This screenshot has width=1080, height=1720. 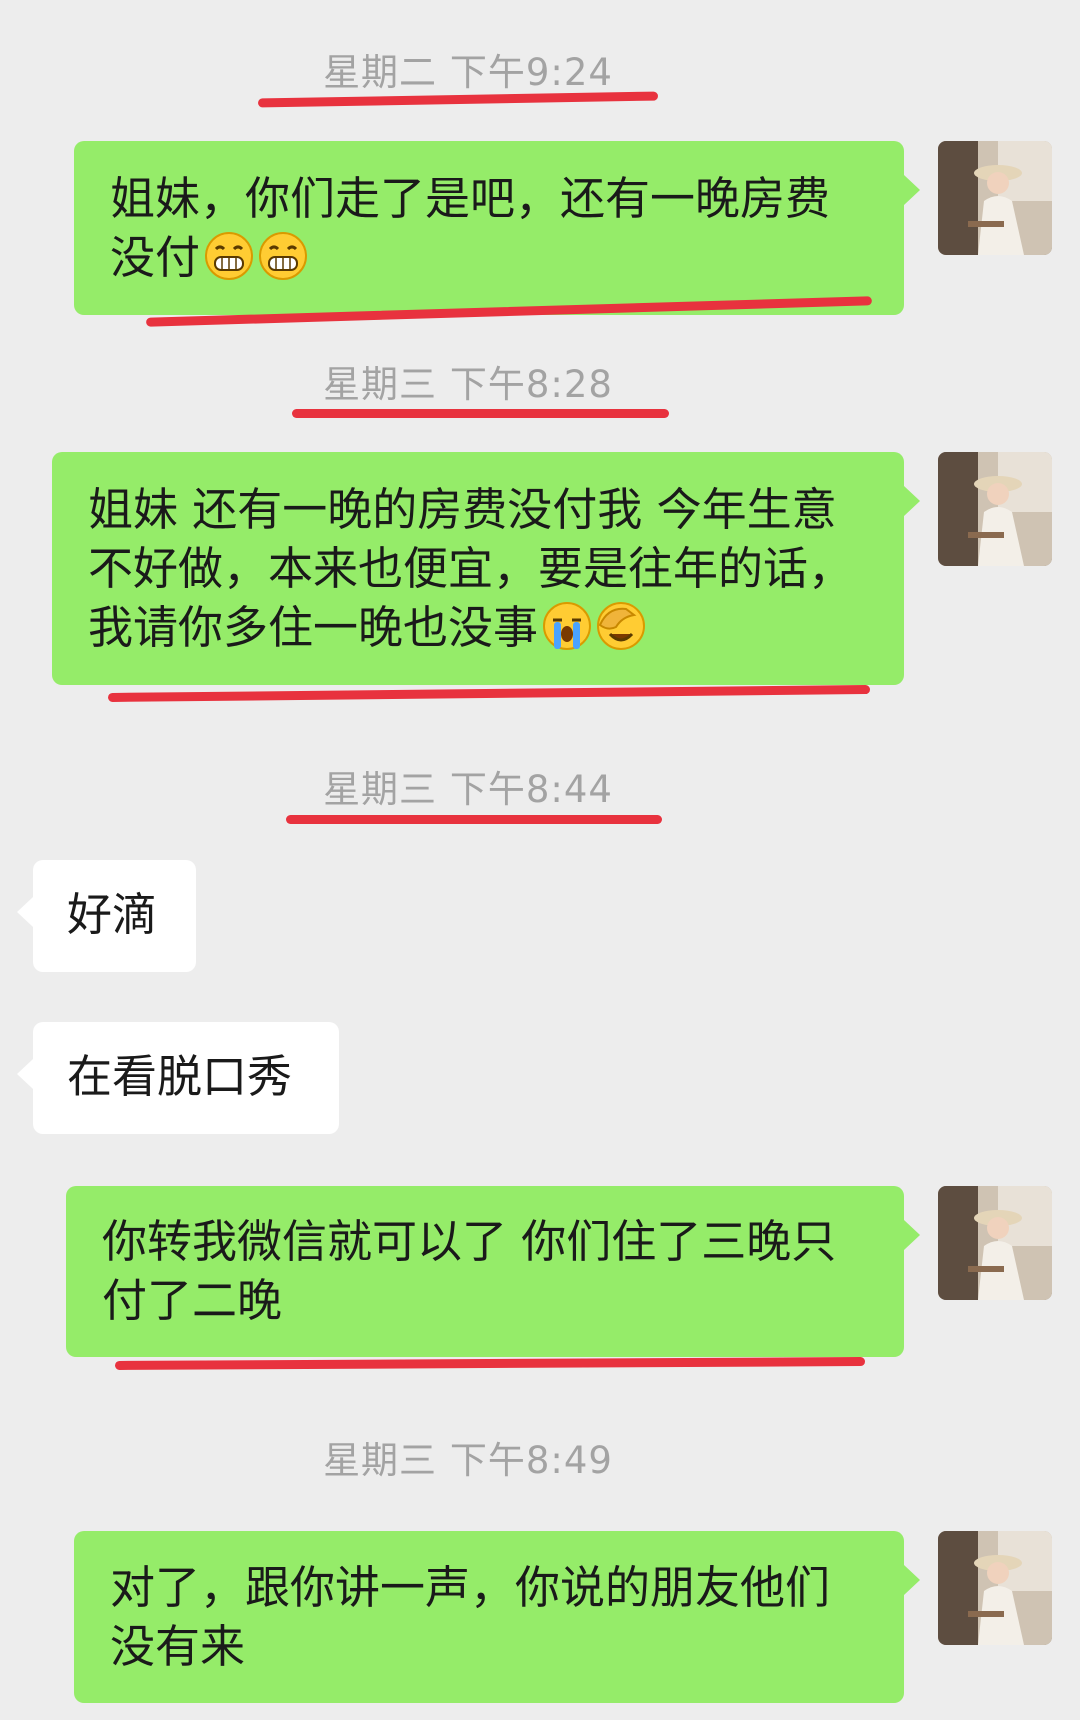 I want to click on sent-message-bubble: 姐妹，你们走了是吧，还有一晚房费没付, so click(x=497, y=228).